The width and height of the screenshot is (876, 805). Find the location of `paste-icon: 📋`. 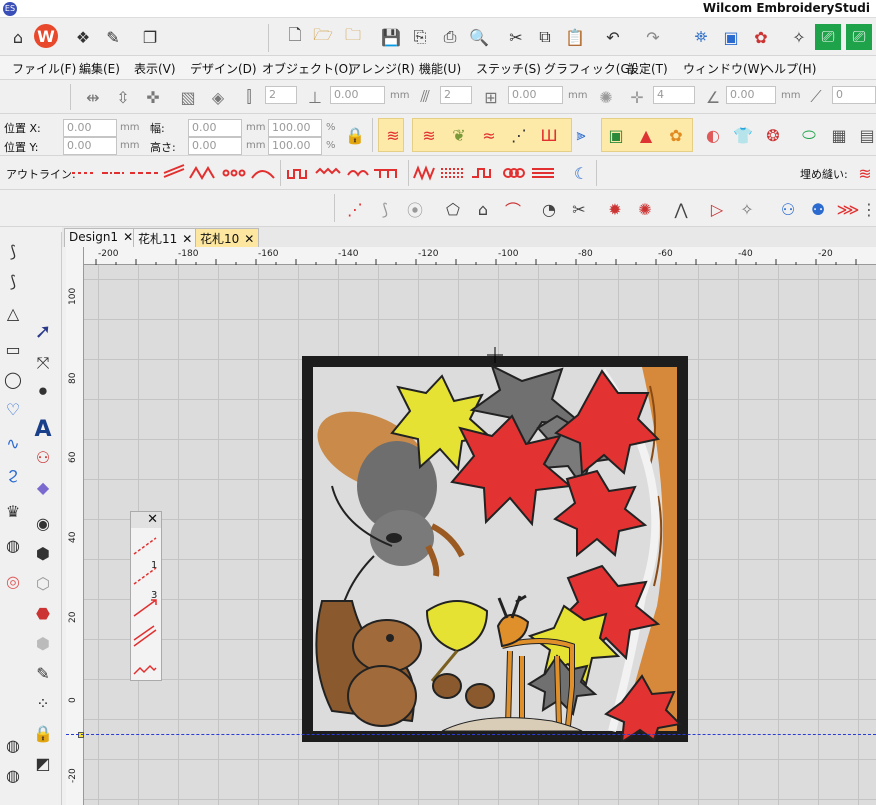

paste-icon: 📋 is located at coordinates (575, 37).